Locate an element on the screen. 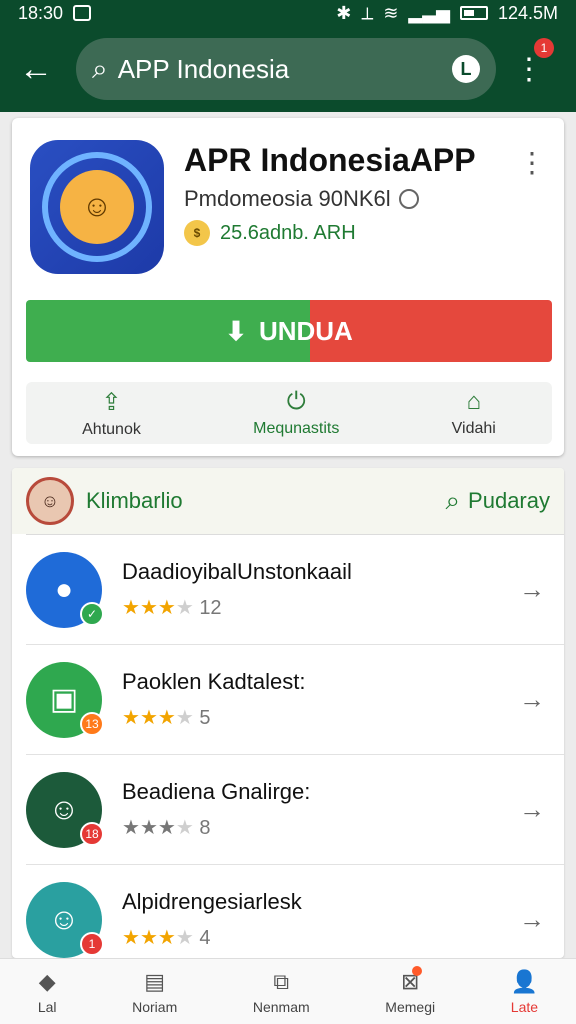 This screenshot has height=1024, width=576. nav-label: Late is located at coordinates (524, 1006).